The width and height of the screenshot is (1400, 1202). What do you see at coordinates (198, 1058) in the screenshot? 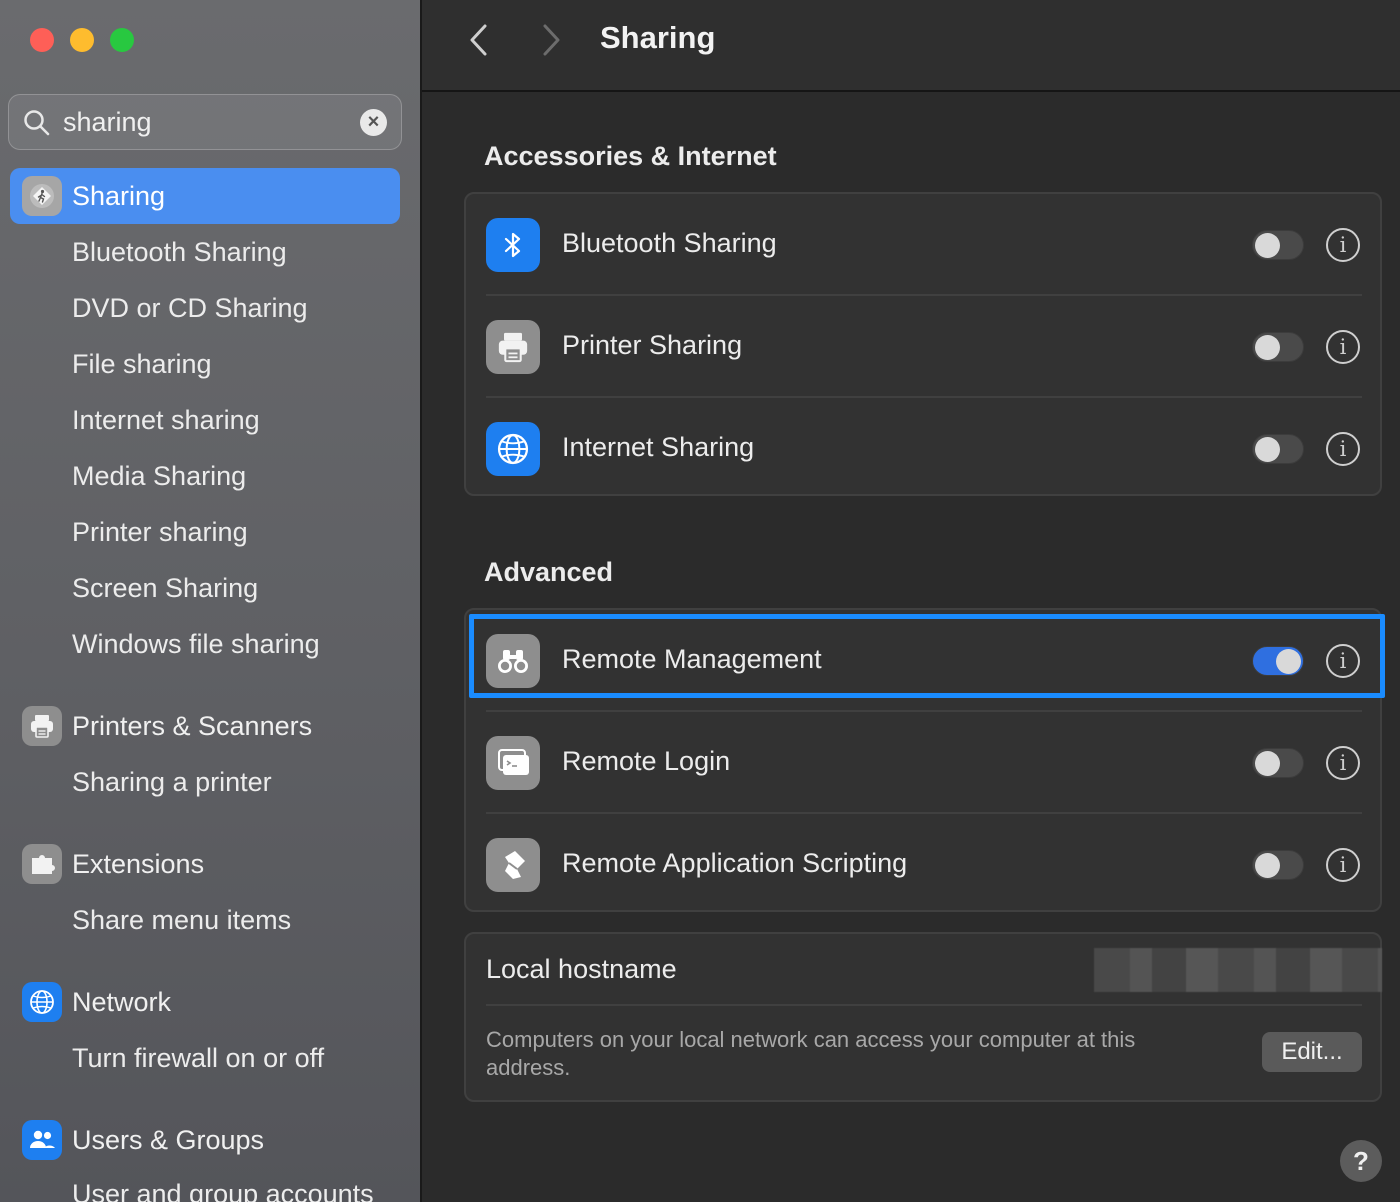
I see `sidebar-subitem-firewall: Turn firewall on or off` at bounding box center [198, 1058].